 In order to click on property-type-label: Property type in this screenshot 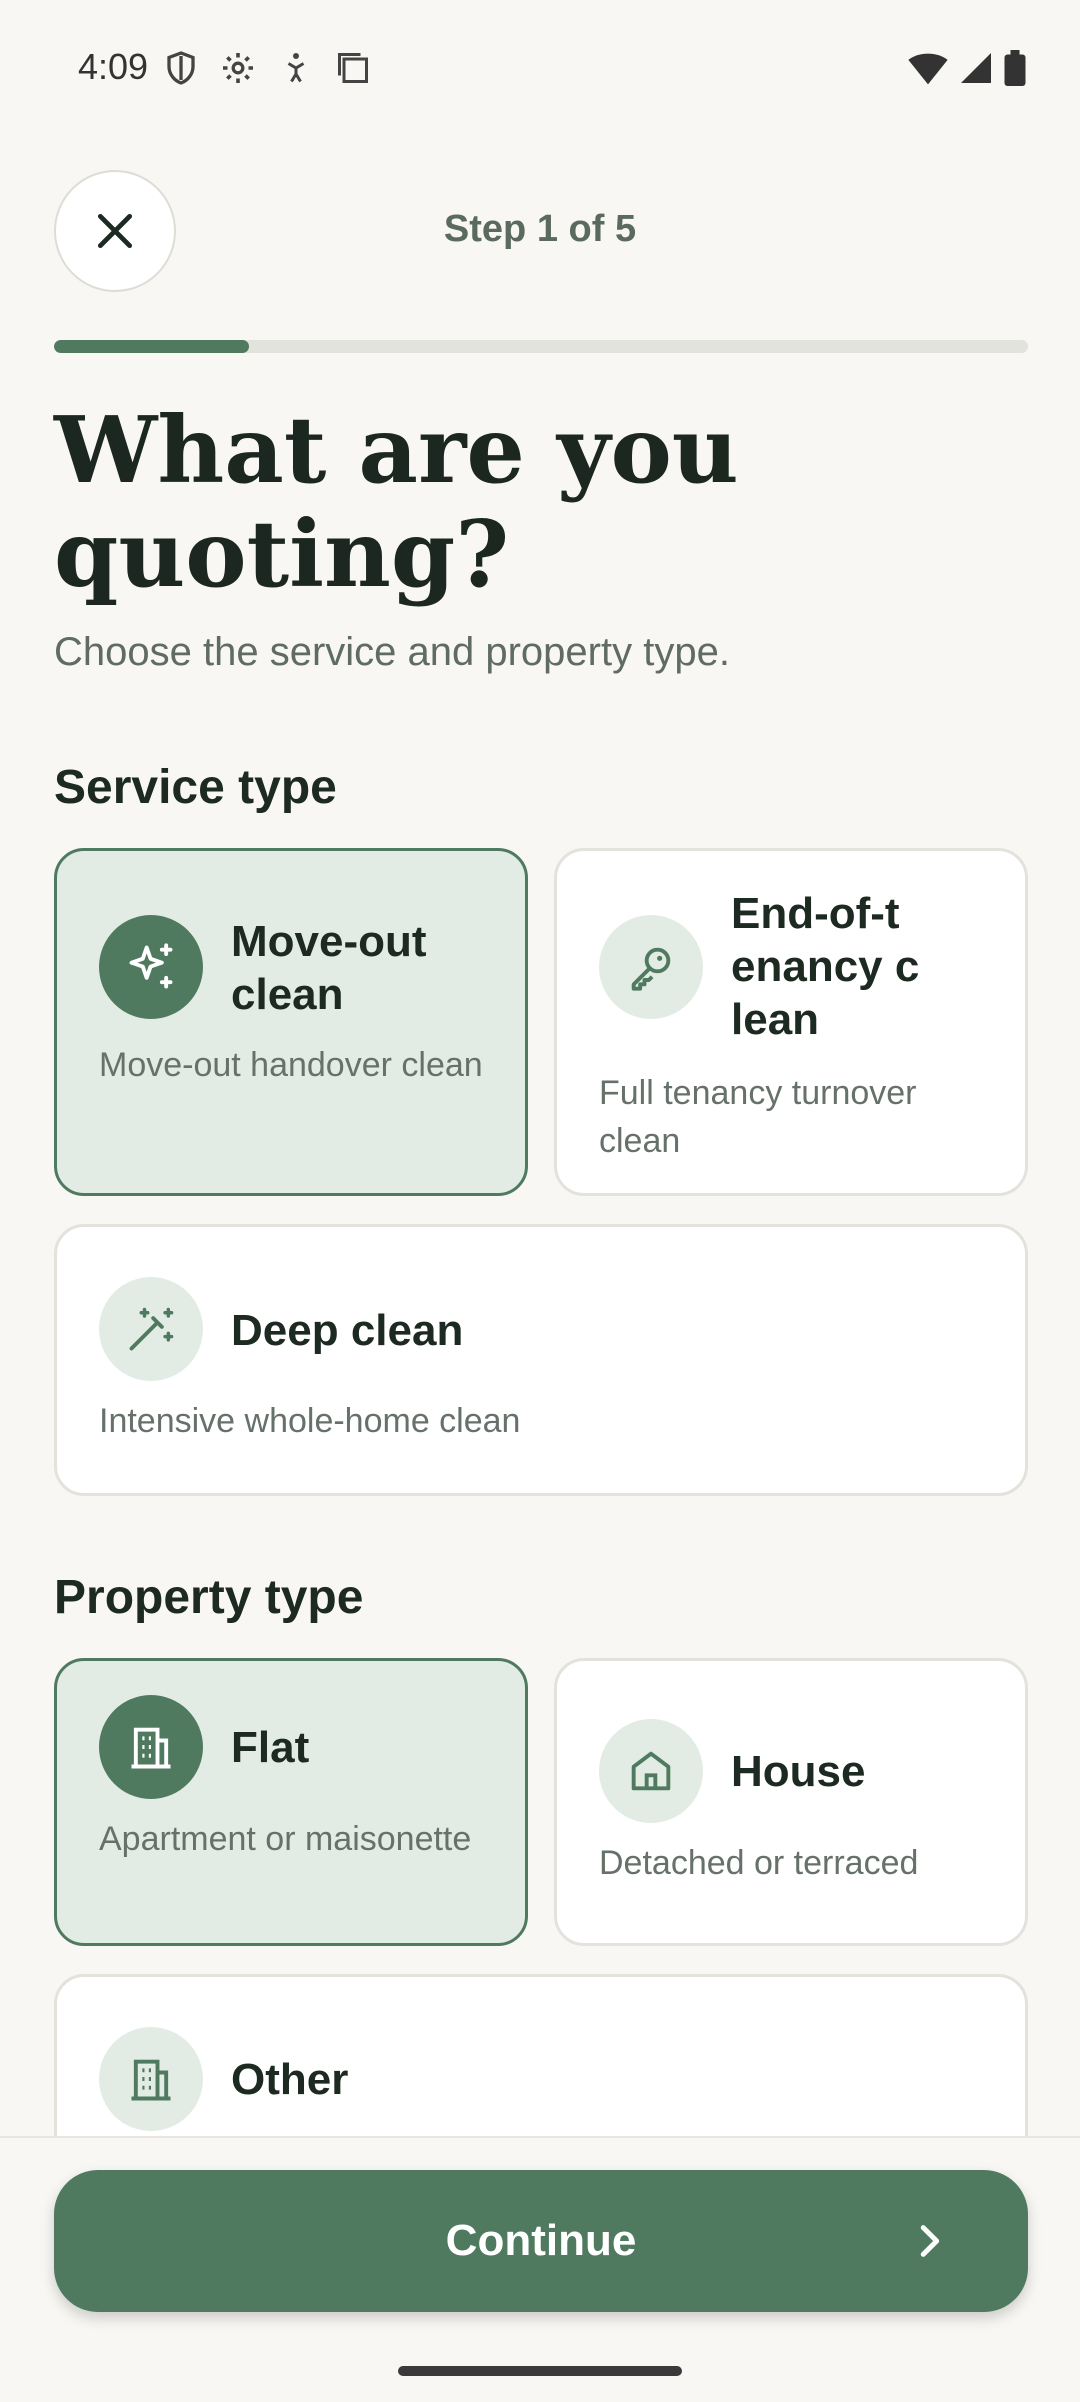, I will do `click(209, 1597)`.